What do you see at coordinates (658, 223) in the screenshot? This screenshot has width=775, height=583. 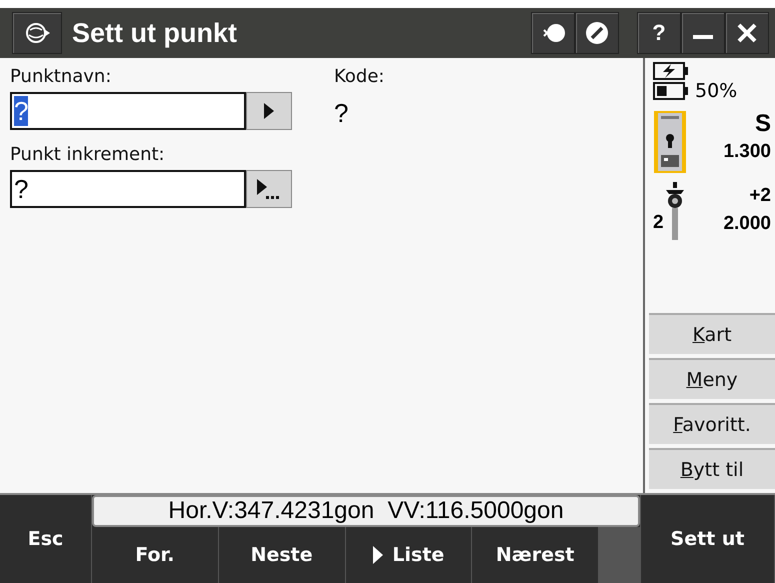 I see `rover-count: 2` at bounding box center [658, 223].